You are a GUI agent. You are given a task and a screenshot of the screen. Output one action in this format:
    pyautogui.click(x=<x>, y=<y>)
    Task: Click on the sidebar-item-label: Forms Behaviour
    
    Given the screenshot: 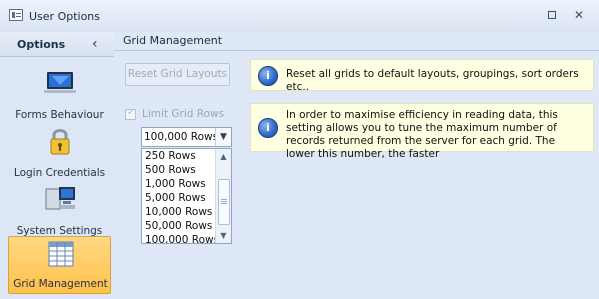 What is the action you would take?
    pyautogui.click(x=59, y=115)
    